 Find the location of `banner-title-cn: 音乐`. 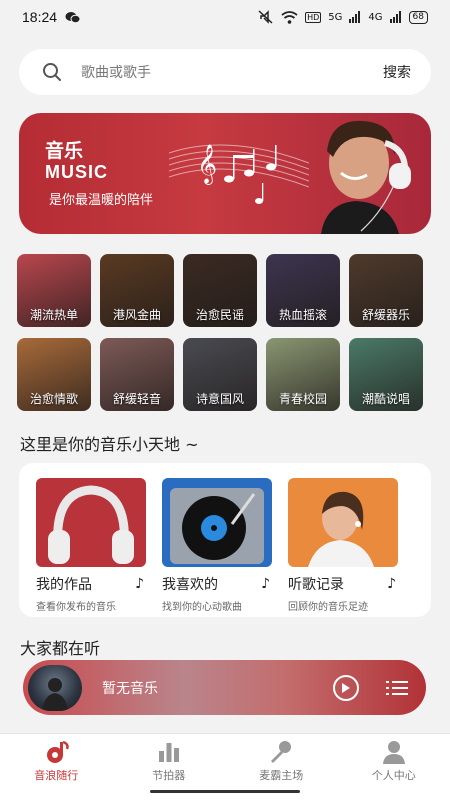

banner-title-cn: 音乐 is located at coordinates (64, 151).